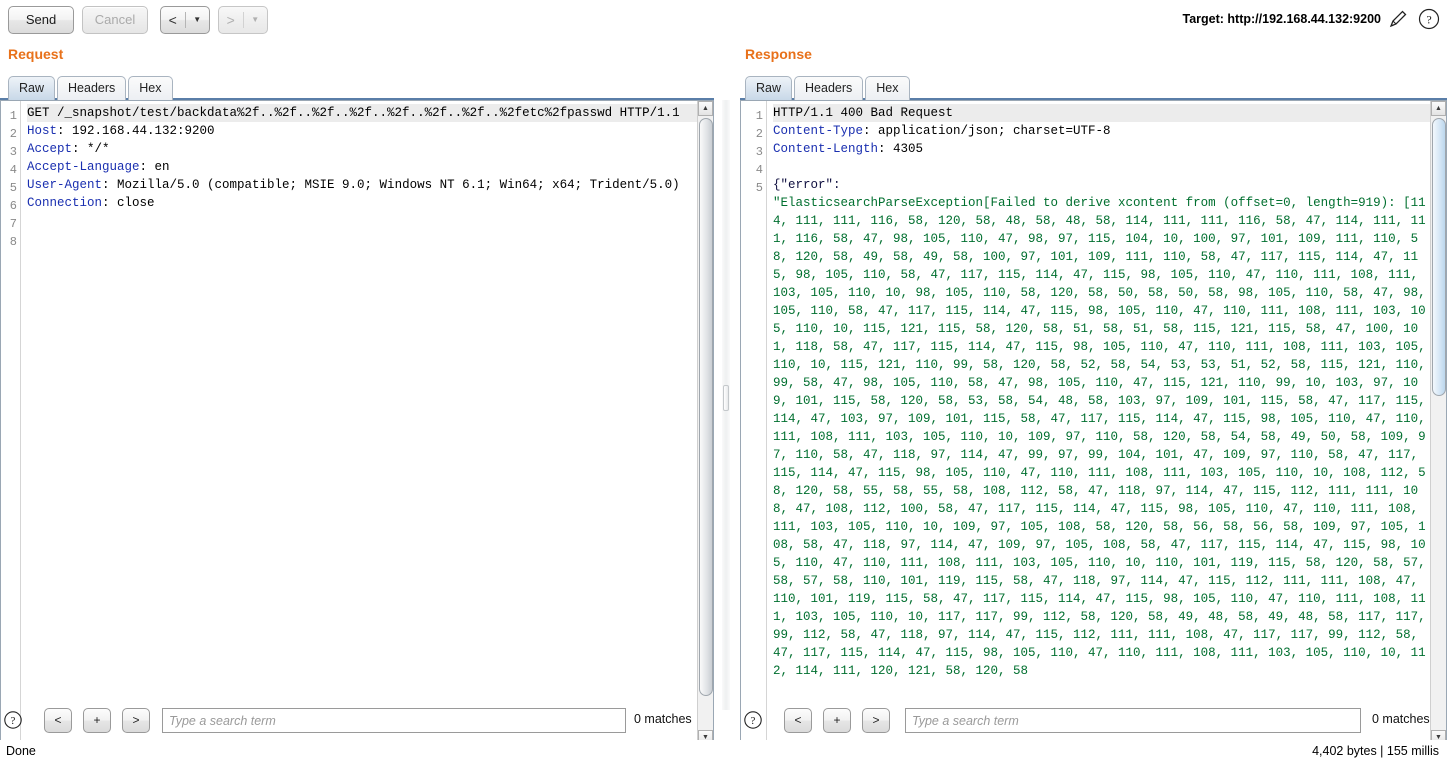 The width and height of the screenshot is (1447, 767). I want to click on code-span: : 192.168.44.132:9200, so click(136, 131).